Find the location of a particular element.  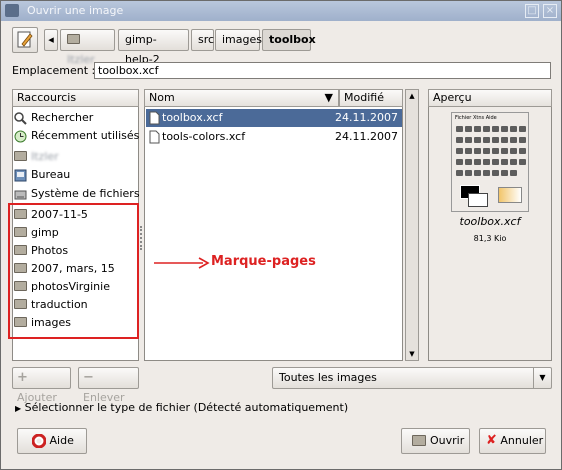

title-bar: Ouvrir une image □ × is located at coordinates (281, 11).